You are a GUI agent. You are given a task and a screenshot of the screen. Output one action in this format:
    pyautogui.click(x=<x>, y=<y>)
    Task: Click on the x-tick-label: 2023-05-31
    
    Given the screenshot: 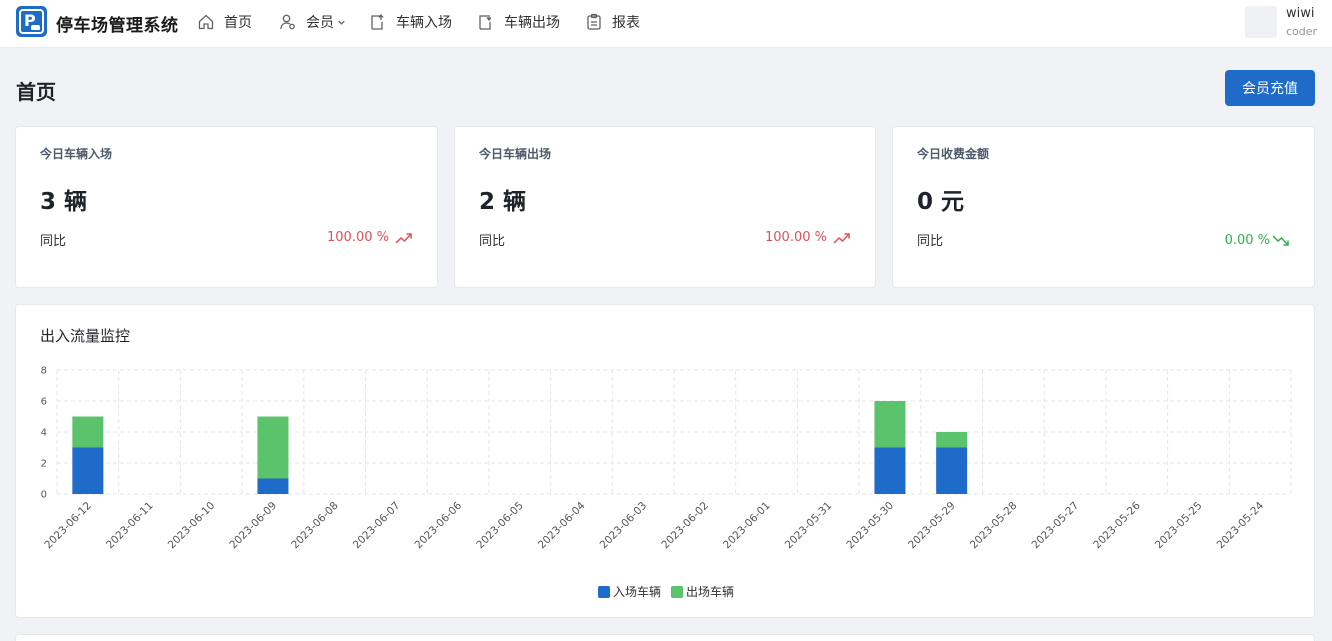 What is the action you would take?
    pyautogui.click(x=809, y=526)
    